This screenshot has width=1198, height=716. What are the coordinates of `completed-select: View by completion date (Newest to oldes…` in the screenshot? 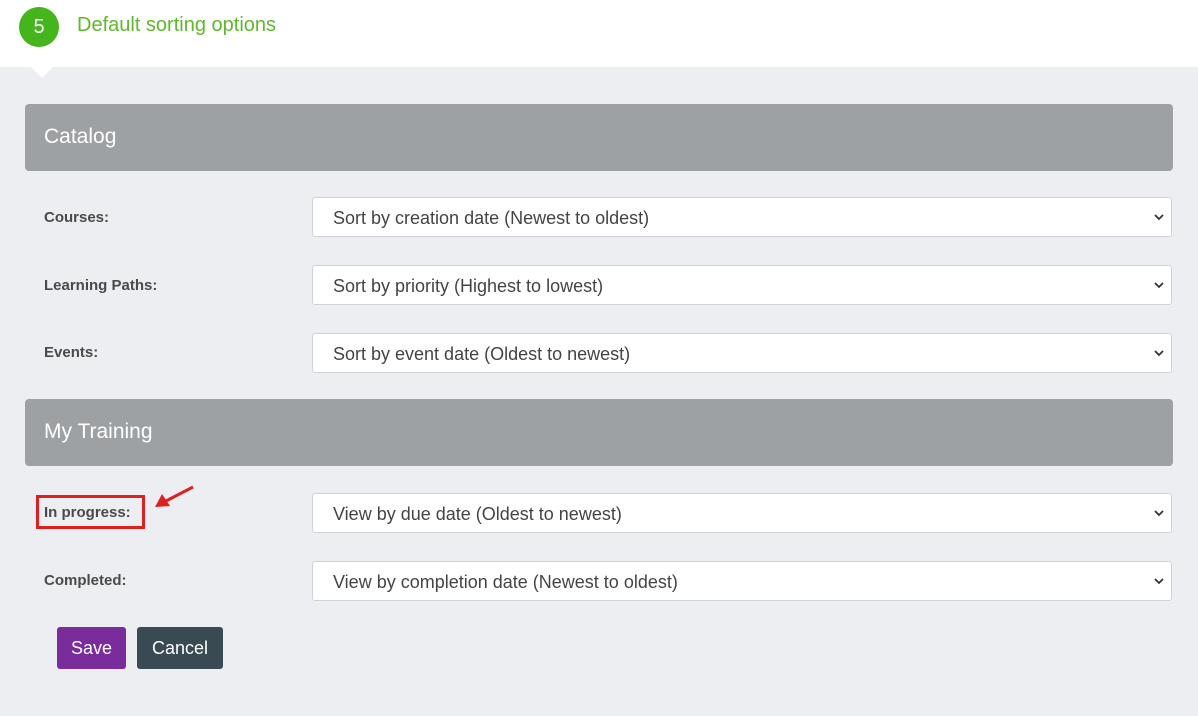 It's located at (742, 581).